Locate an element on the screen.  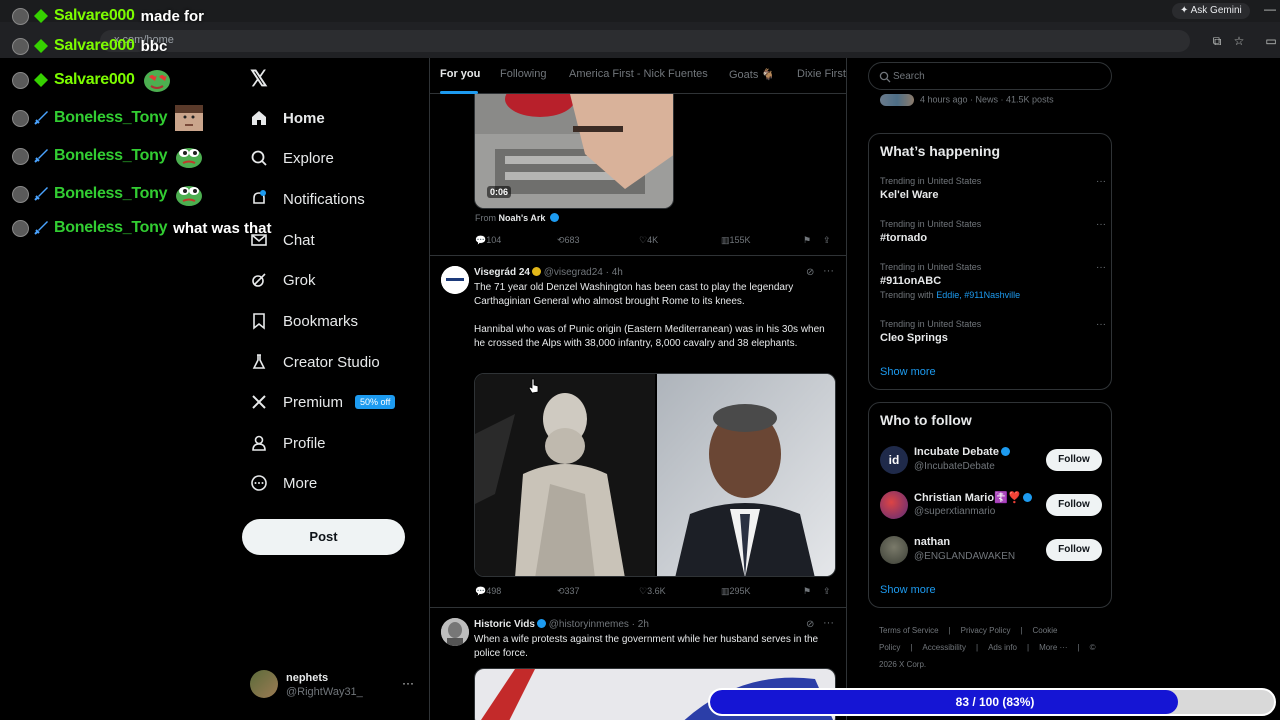
search-input: Search is located at coordinates (990, 76).